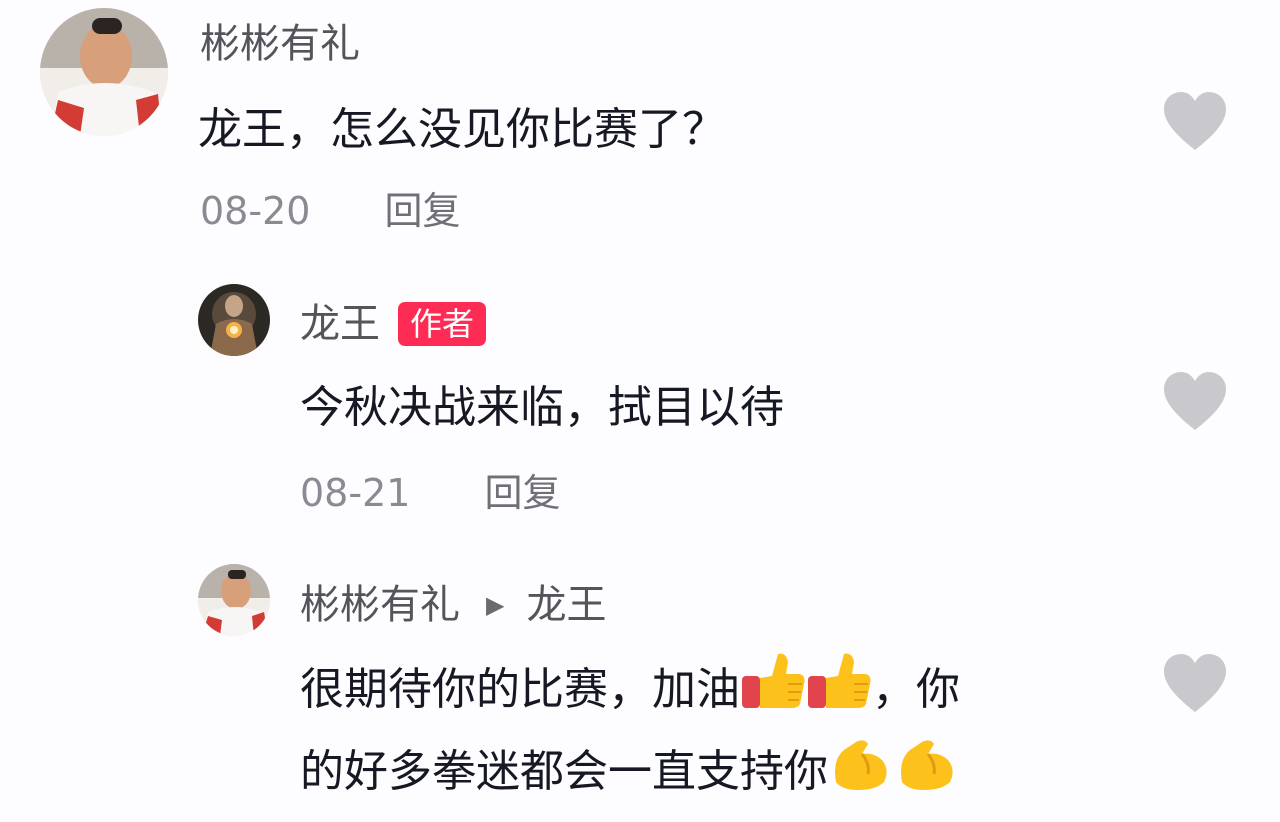  Describe the element at coordinates (355, 493) in the screenshot. I see `comment-date: 08-21` at that location.